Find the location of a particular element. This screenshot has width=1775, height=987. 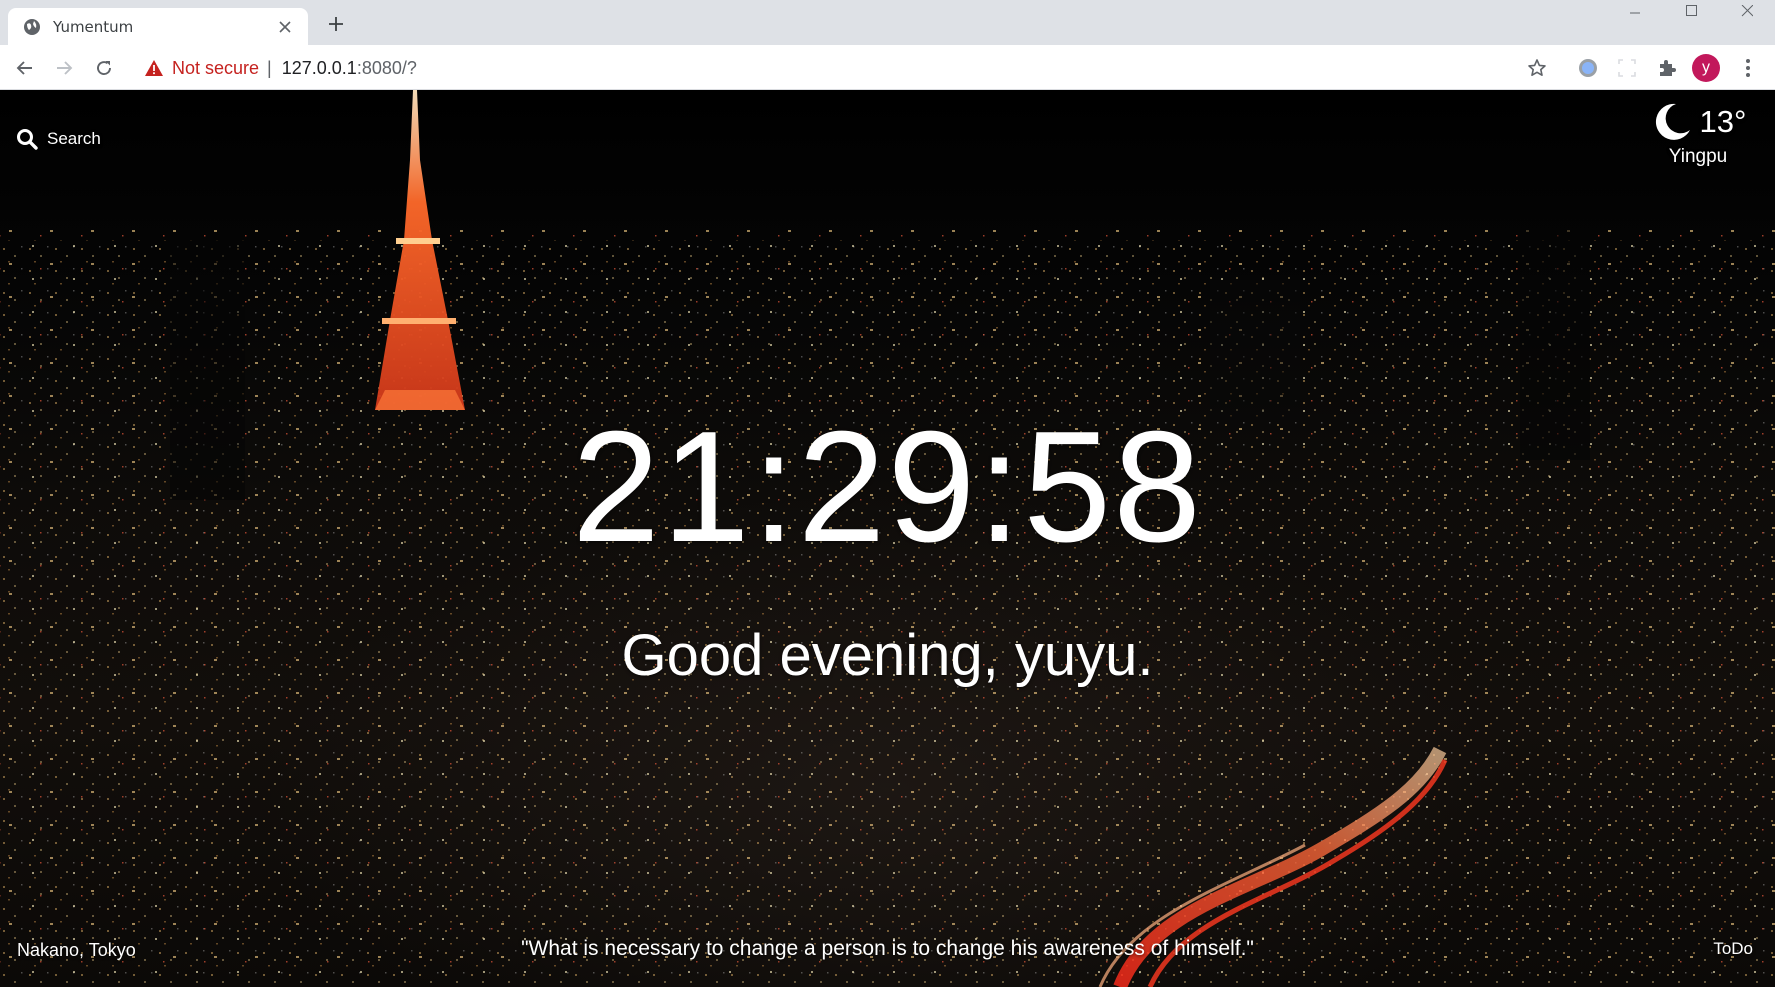

minimize-icon is located at coordinates (1635, 13).